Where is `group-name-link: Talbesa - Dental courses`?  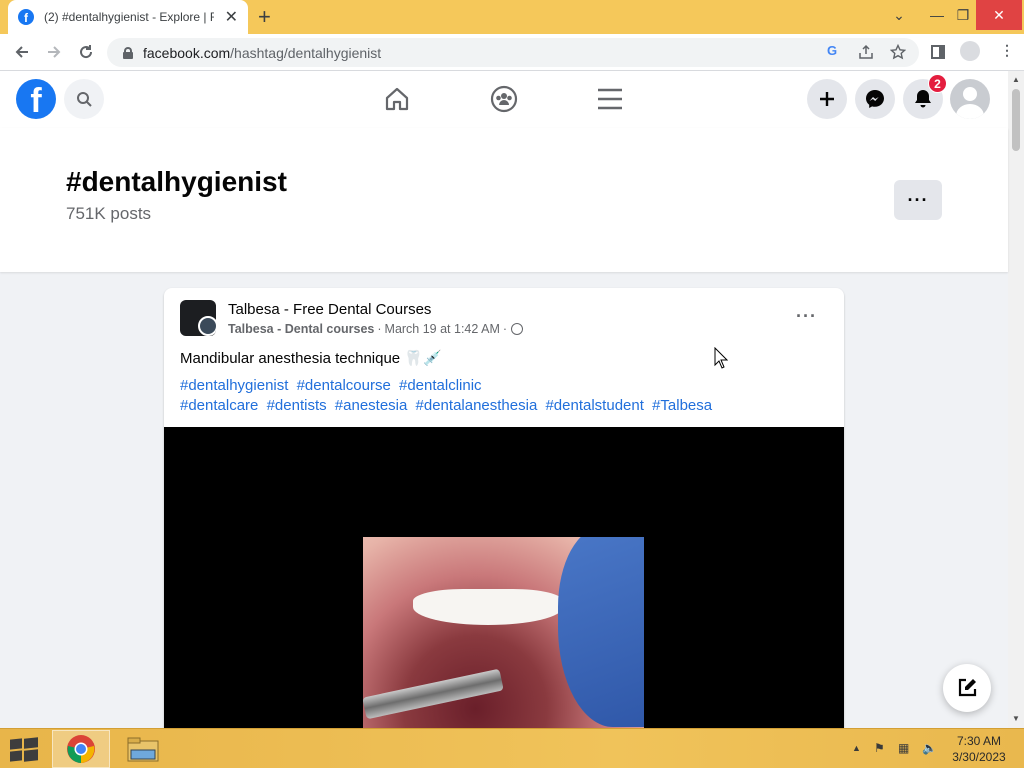 group-name-link: Talbesa - Dental courses is located at coordinates (301, 329).